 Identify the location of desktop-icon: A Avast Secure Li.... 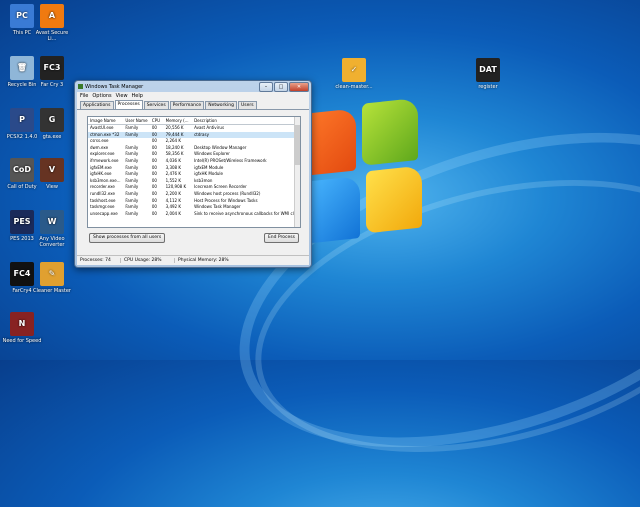
(52, 23).